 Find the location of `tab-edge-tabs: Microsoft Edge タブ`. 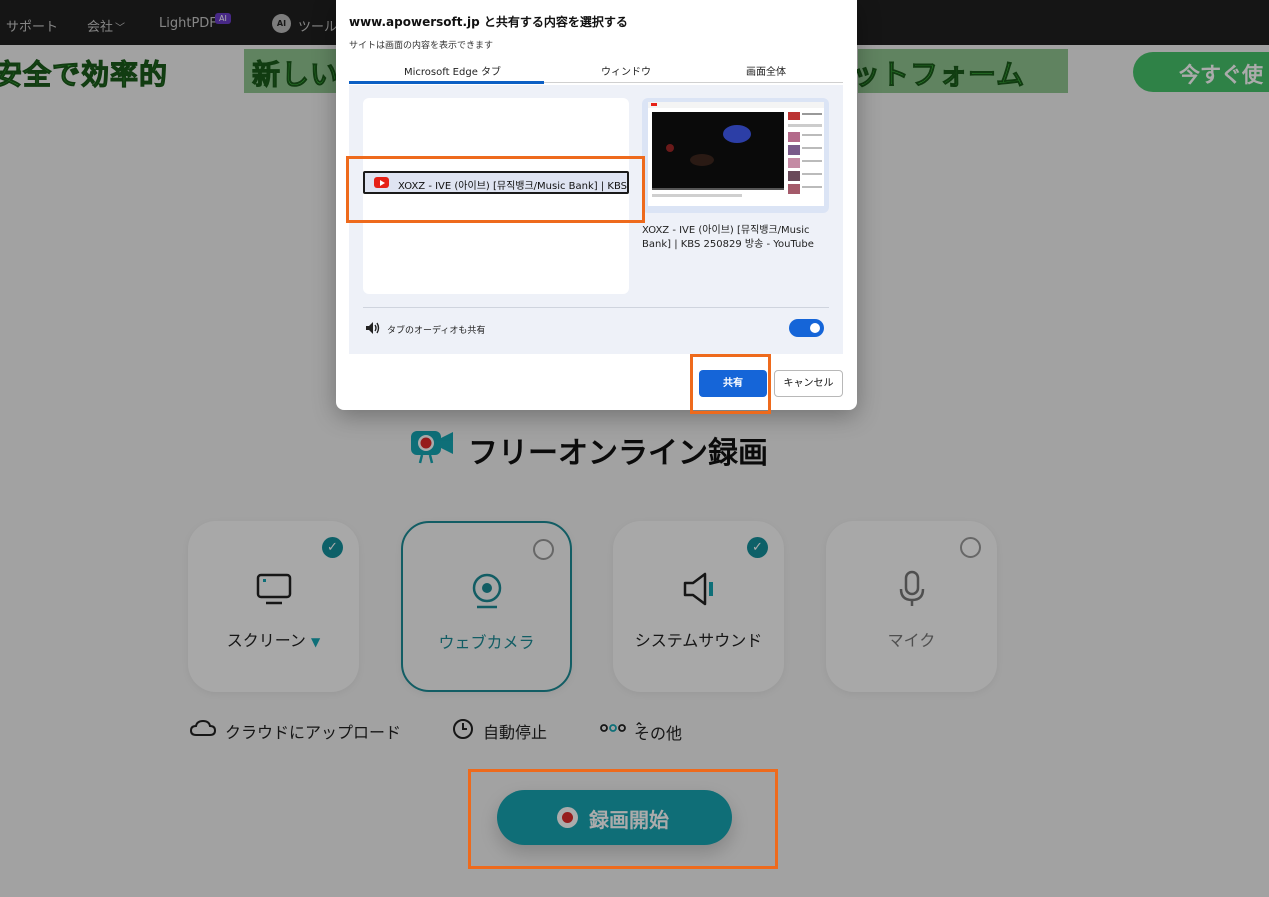

tab-edge-tabs: Microsoft Edge タブ is located at coordinates (452, 70).